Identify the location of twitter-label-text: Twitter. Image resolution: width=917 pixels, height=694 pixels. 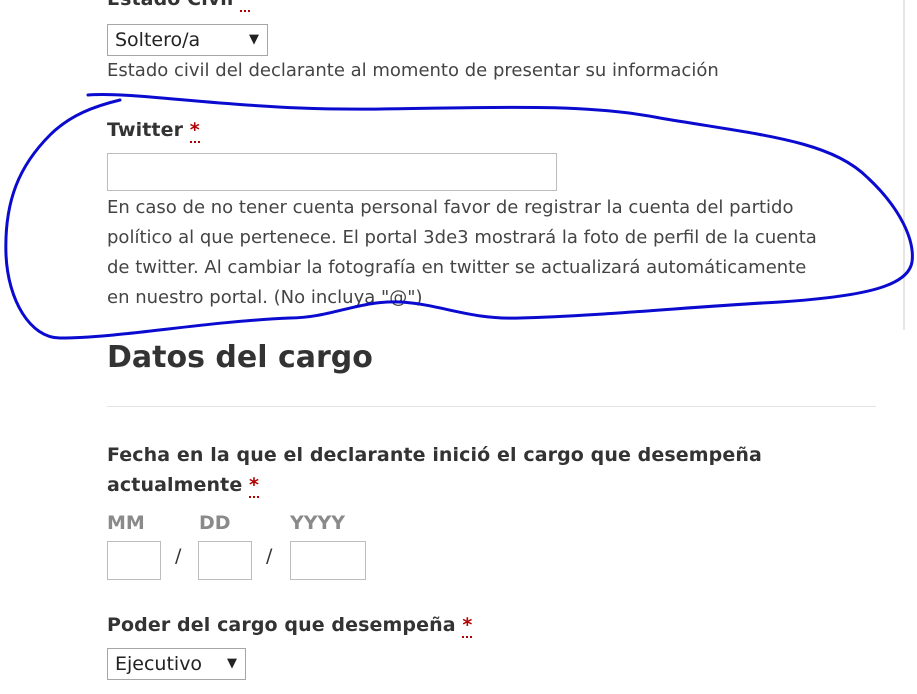
(145, 130).